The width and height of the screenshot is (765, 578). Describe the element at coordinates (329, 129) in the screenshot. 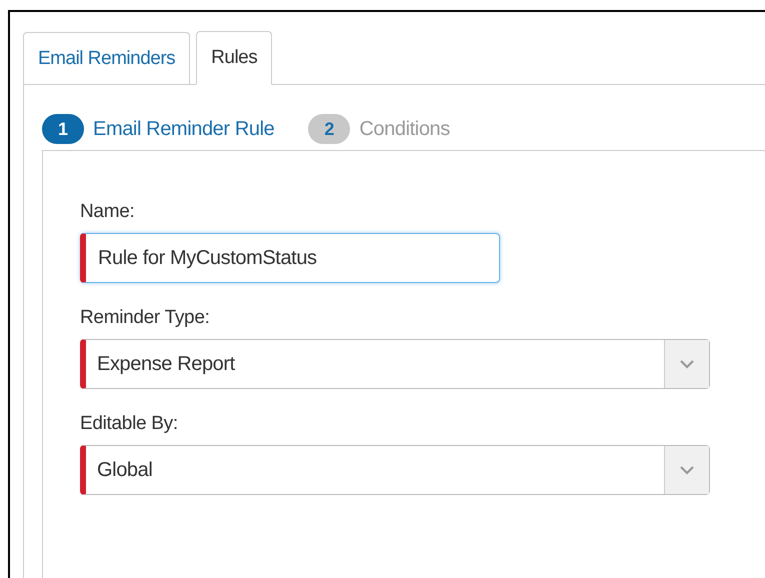

I see `step-number: 2` at that location.